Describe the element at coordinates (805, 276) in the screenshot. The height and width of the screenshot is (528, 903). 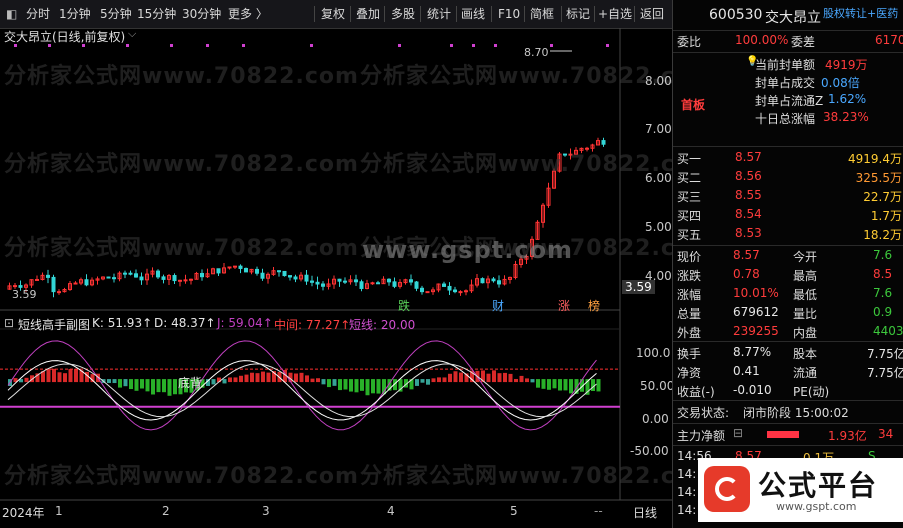
I see `stat-label: 最高` at that location.